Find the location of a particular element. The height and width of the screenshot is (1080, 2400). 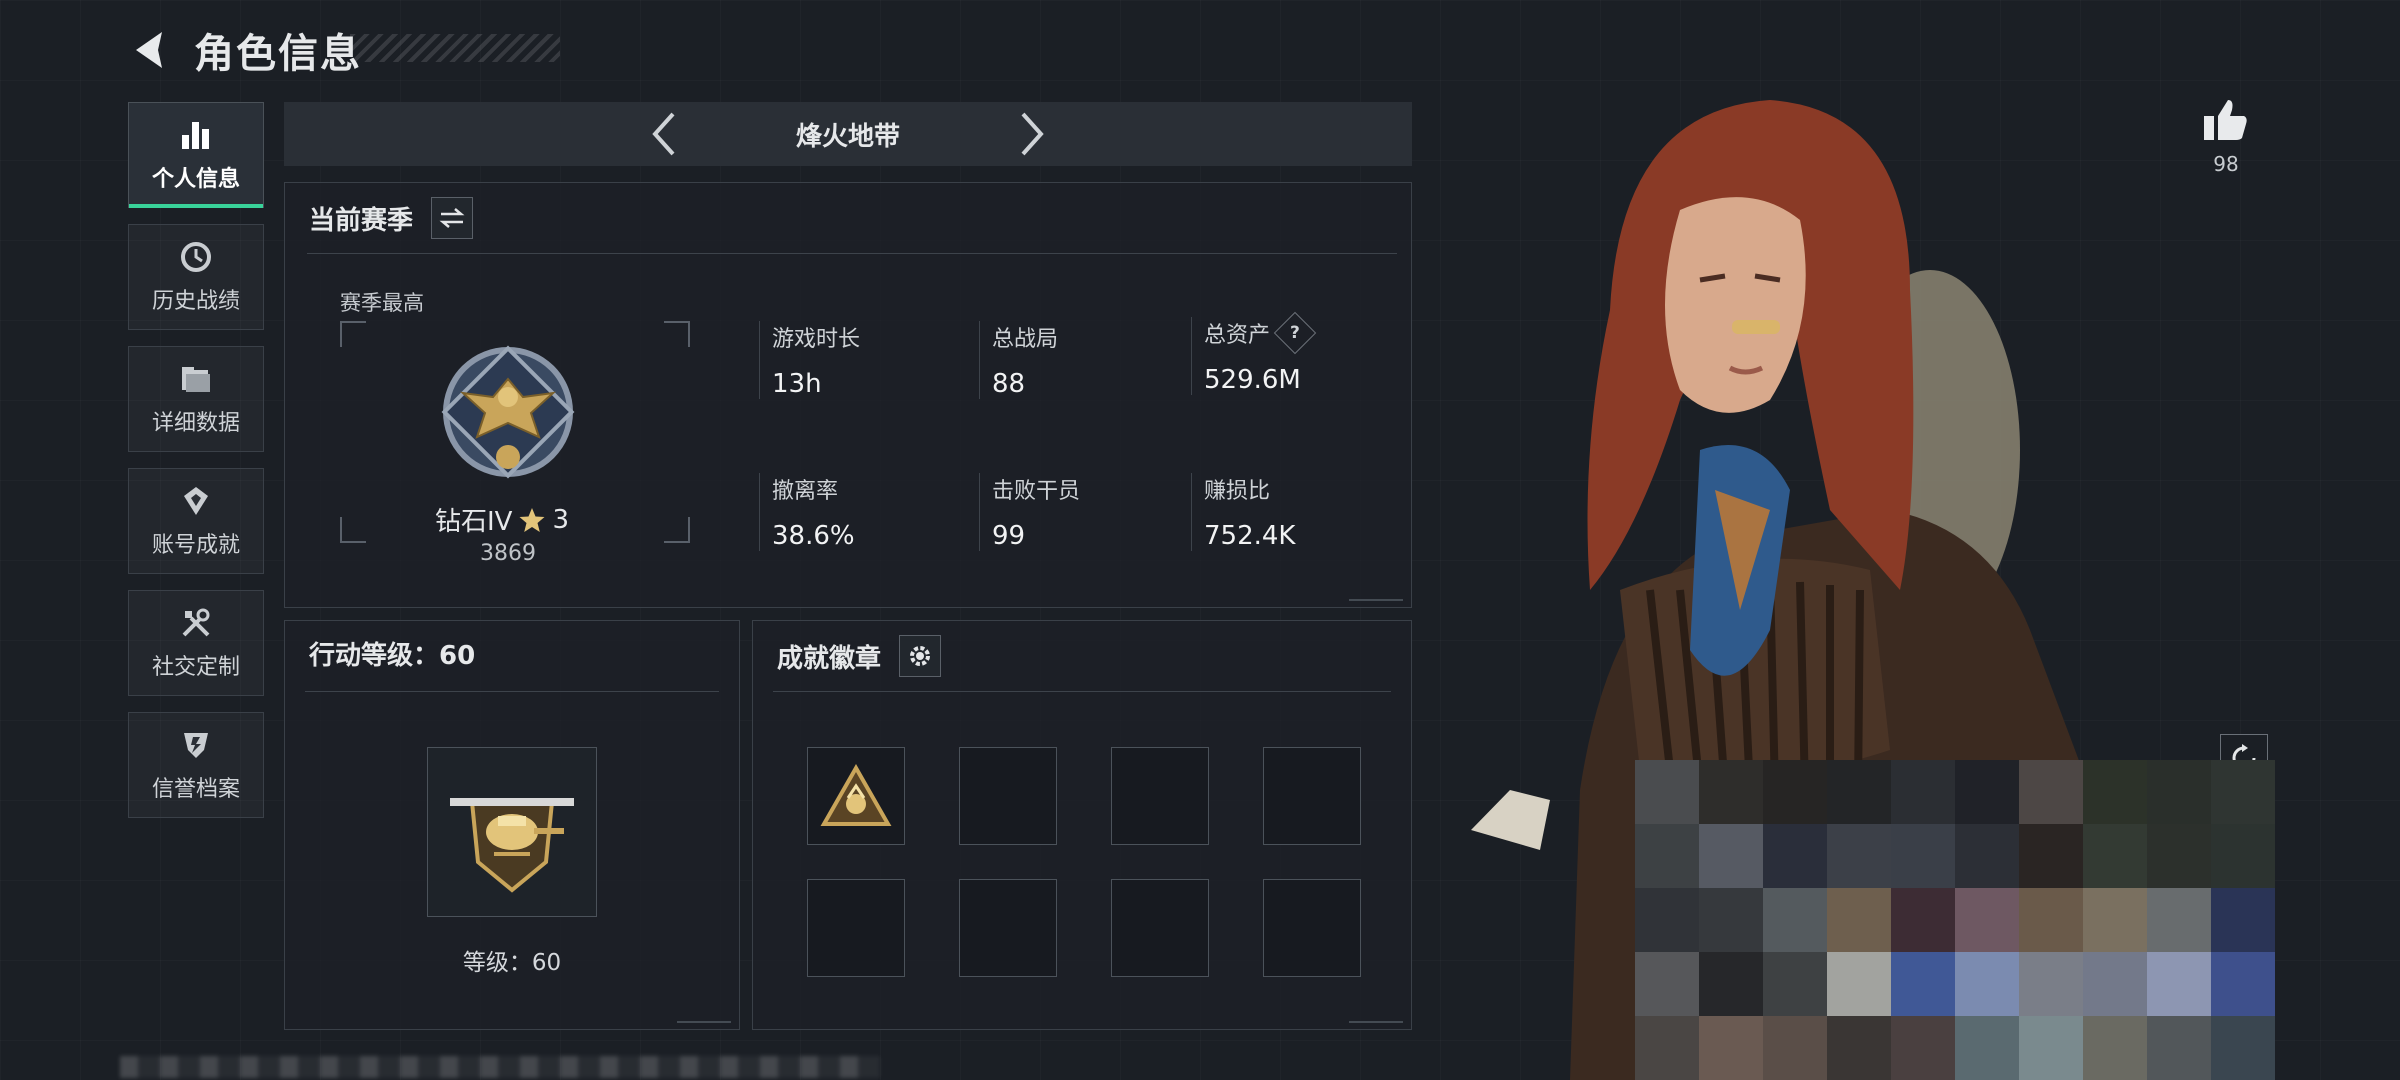

previous-mode-button is located at coordinates (664, 134).